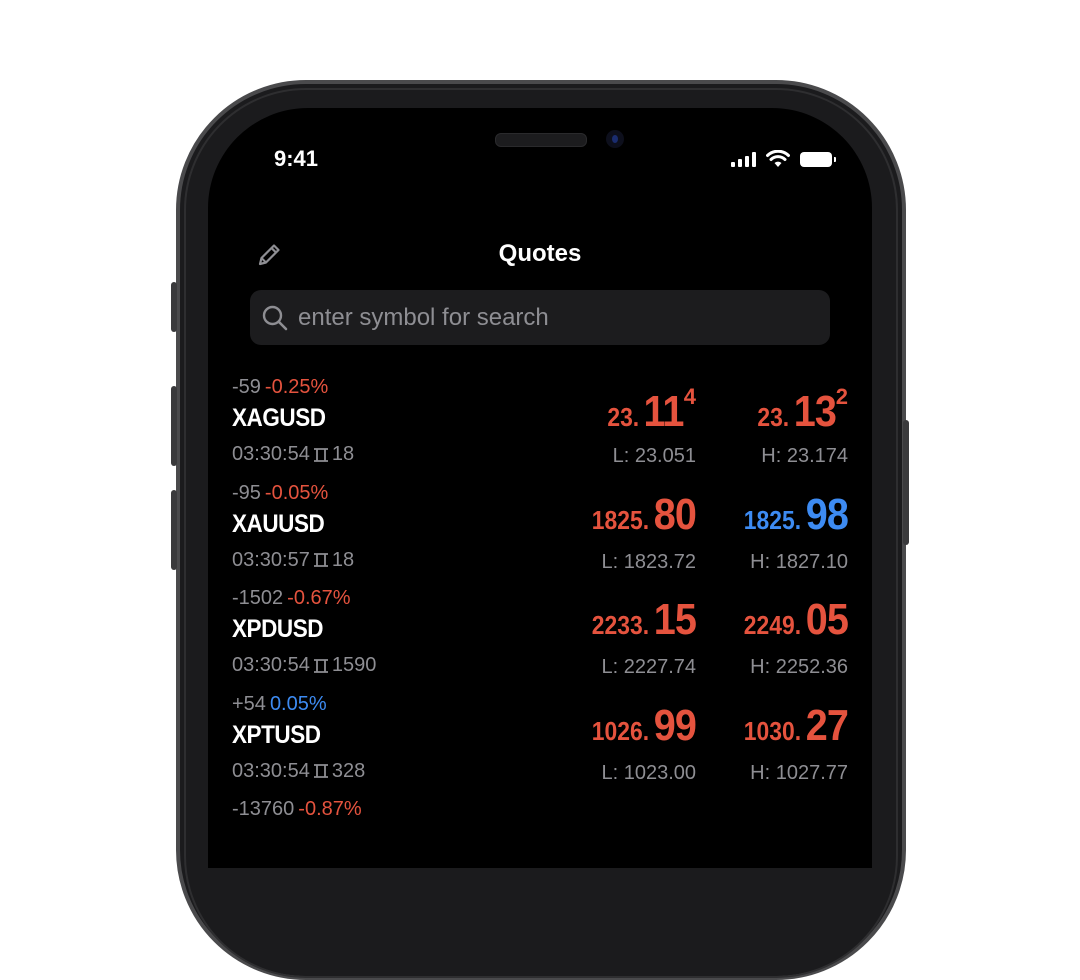  I want to click on ask-price-prefix: 1030., so click(772, 730).